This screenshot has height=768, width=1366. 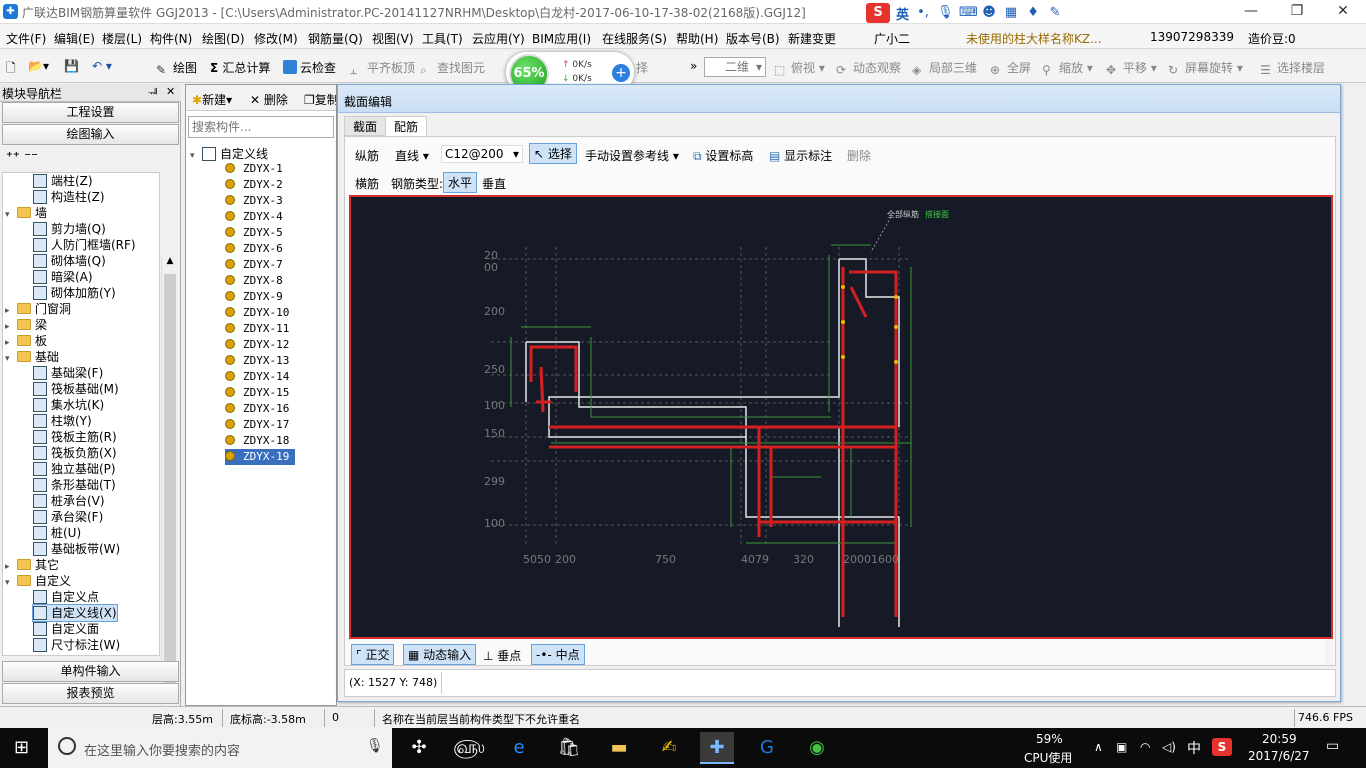 I want to click on tree-item: 自定义面, so click(x=66, y=629).